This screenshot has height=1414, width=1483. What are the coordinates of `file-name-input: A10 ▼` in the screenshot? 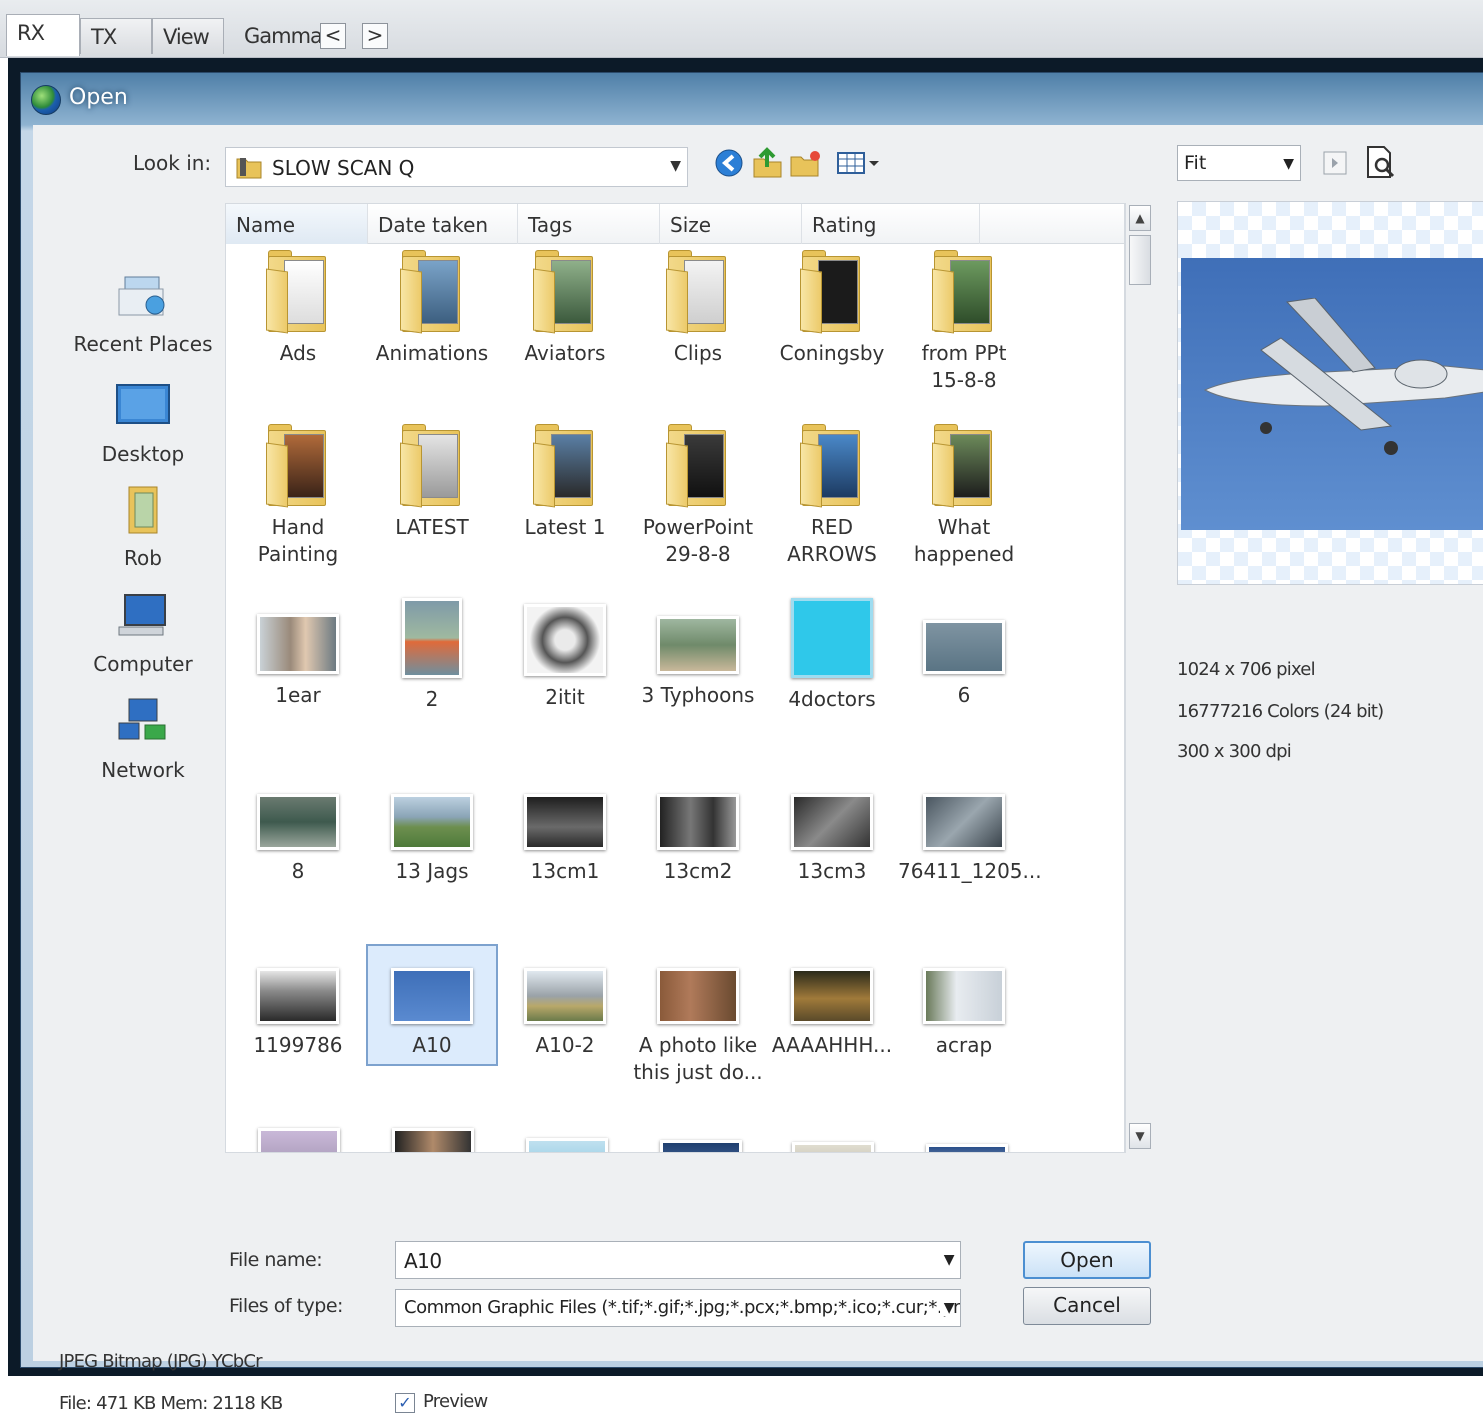 It's located at (678, 1260).